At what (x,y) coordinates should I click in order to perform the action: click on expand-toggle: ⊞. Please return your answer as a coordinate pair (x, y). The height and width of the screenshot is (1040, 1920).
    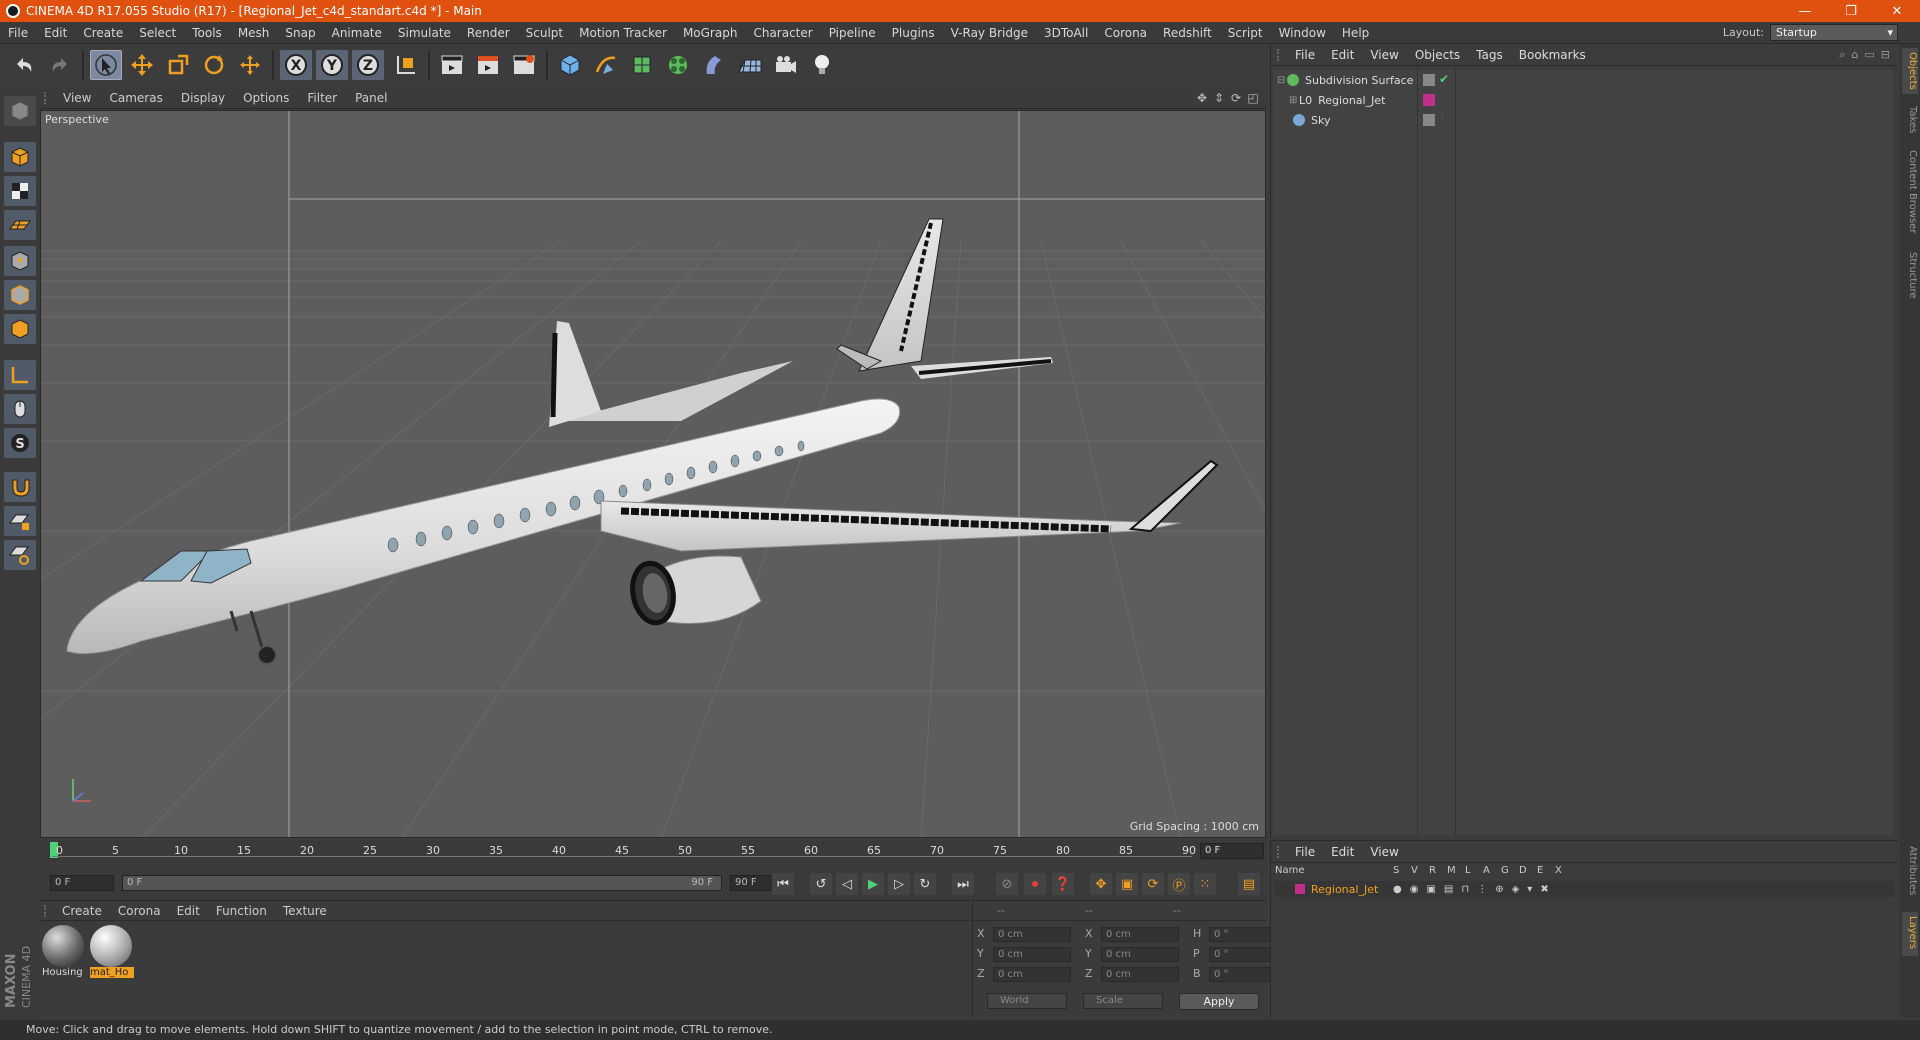
    Looking at the image, I should click on (1294, 100).